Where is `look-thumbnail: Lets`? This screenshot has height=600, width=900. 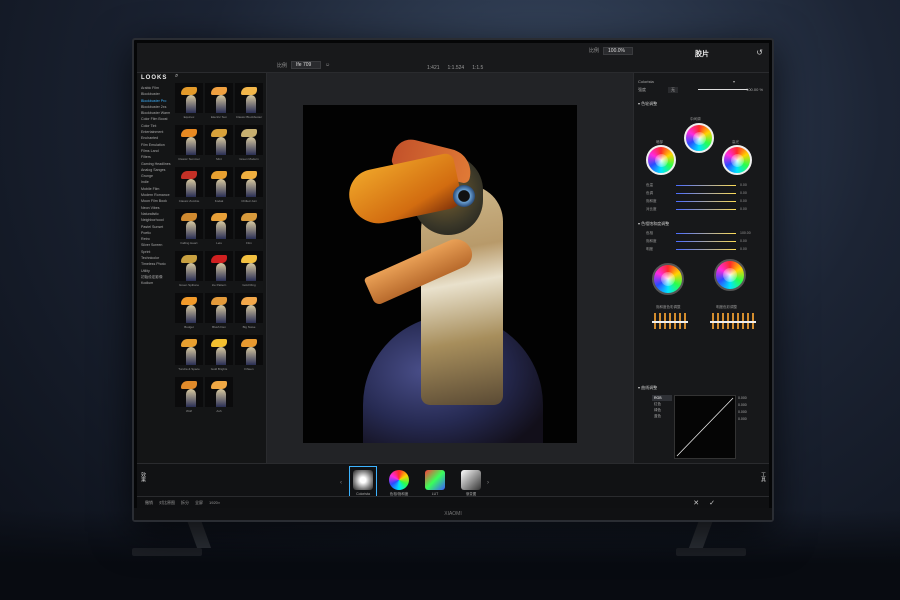
look-thumbnail: Lets is located at coordinates (219, 229).